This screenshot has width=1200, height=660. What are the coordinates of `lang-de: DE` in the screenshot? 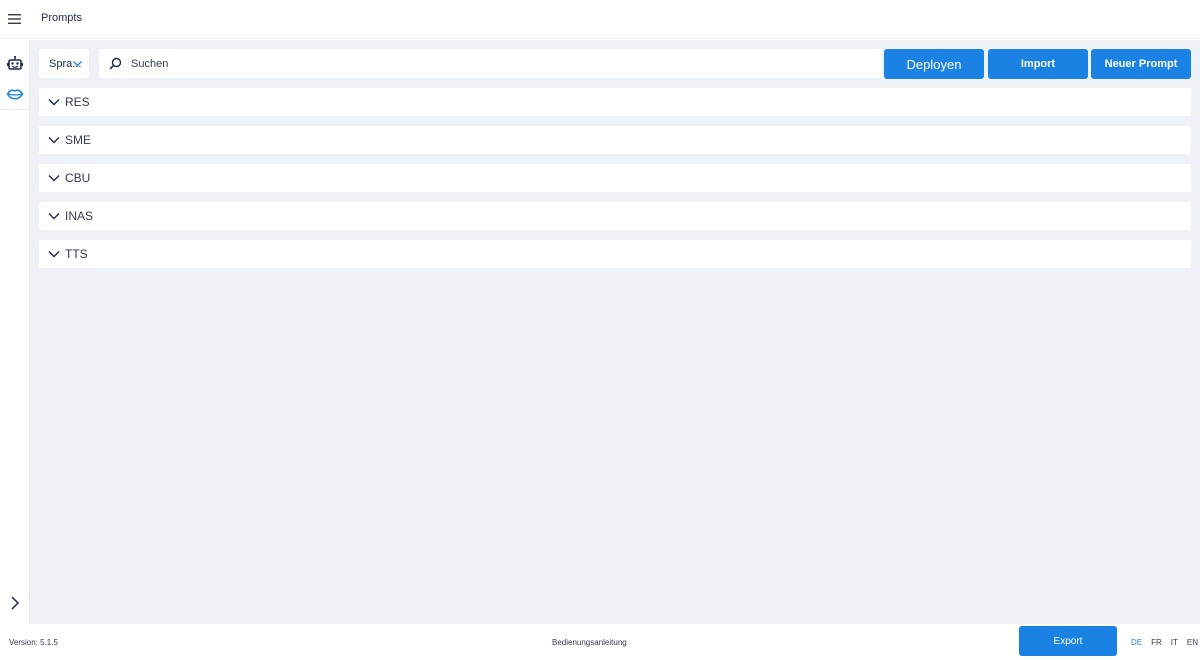 It's located at (1136, 642).